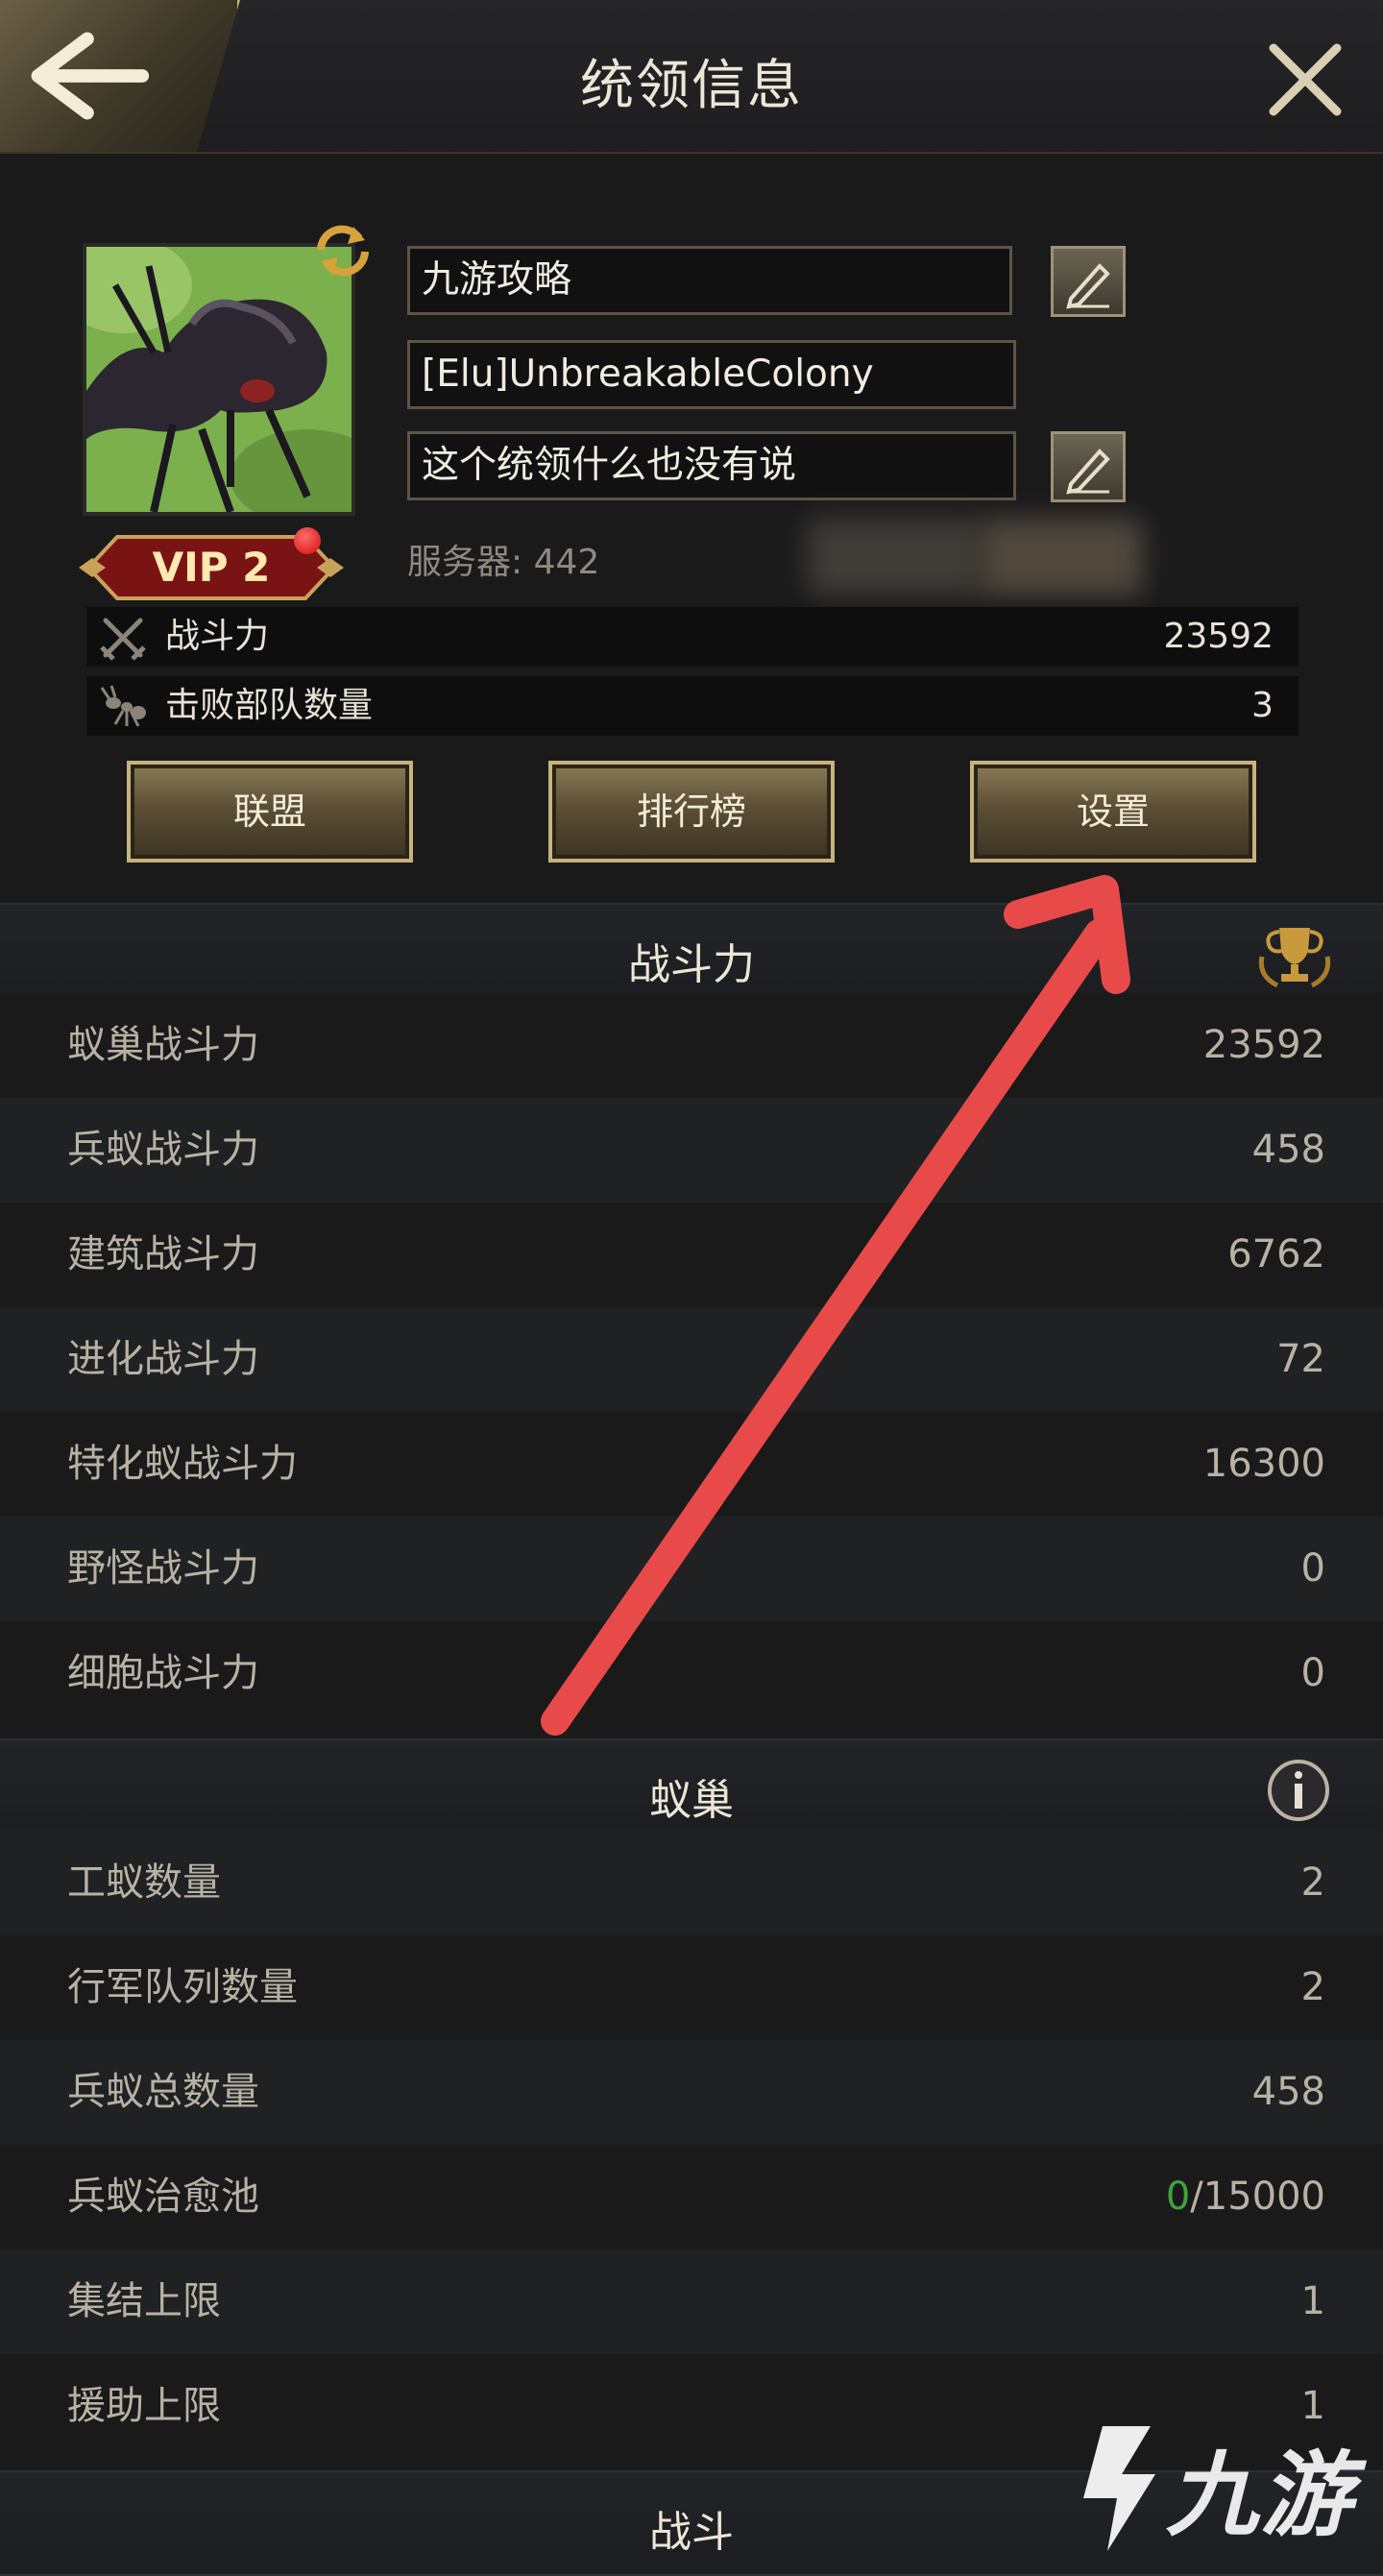 The image size is (1383, 2576). Describe the element at coordinates (163, 1254) in the screenshot. I see `stat-label: 建筑战斗力` at that location.